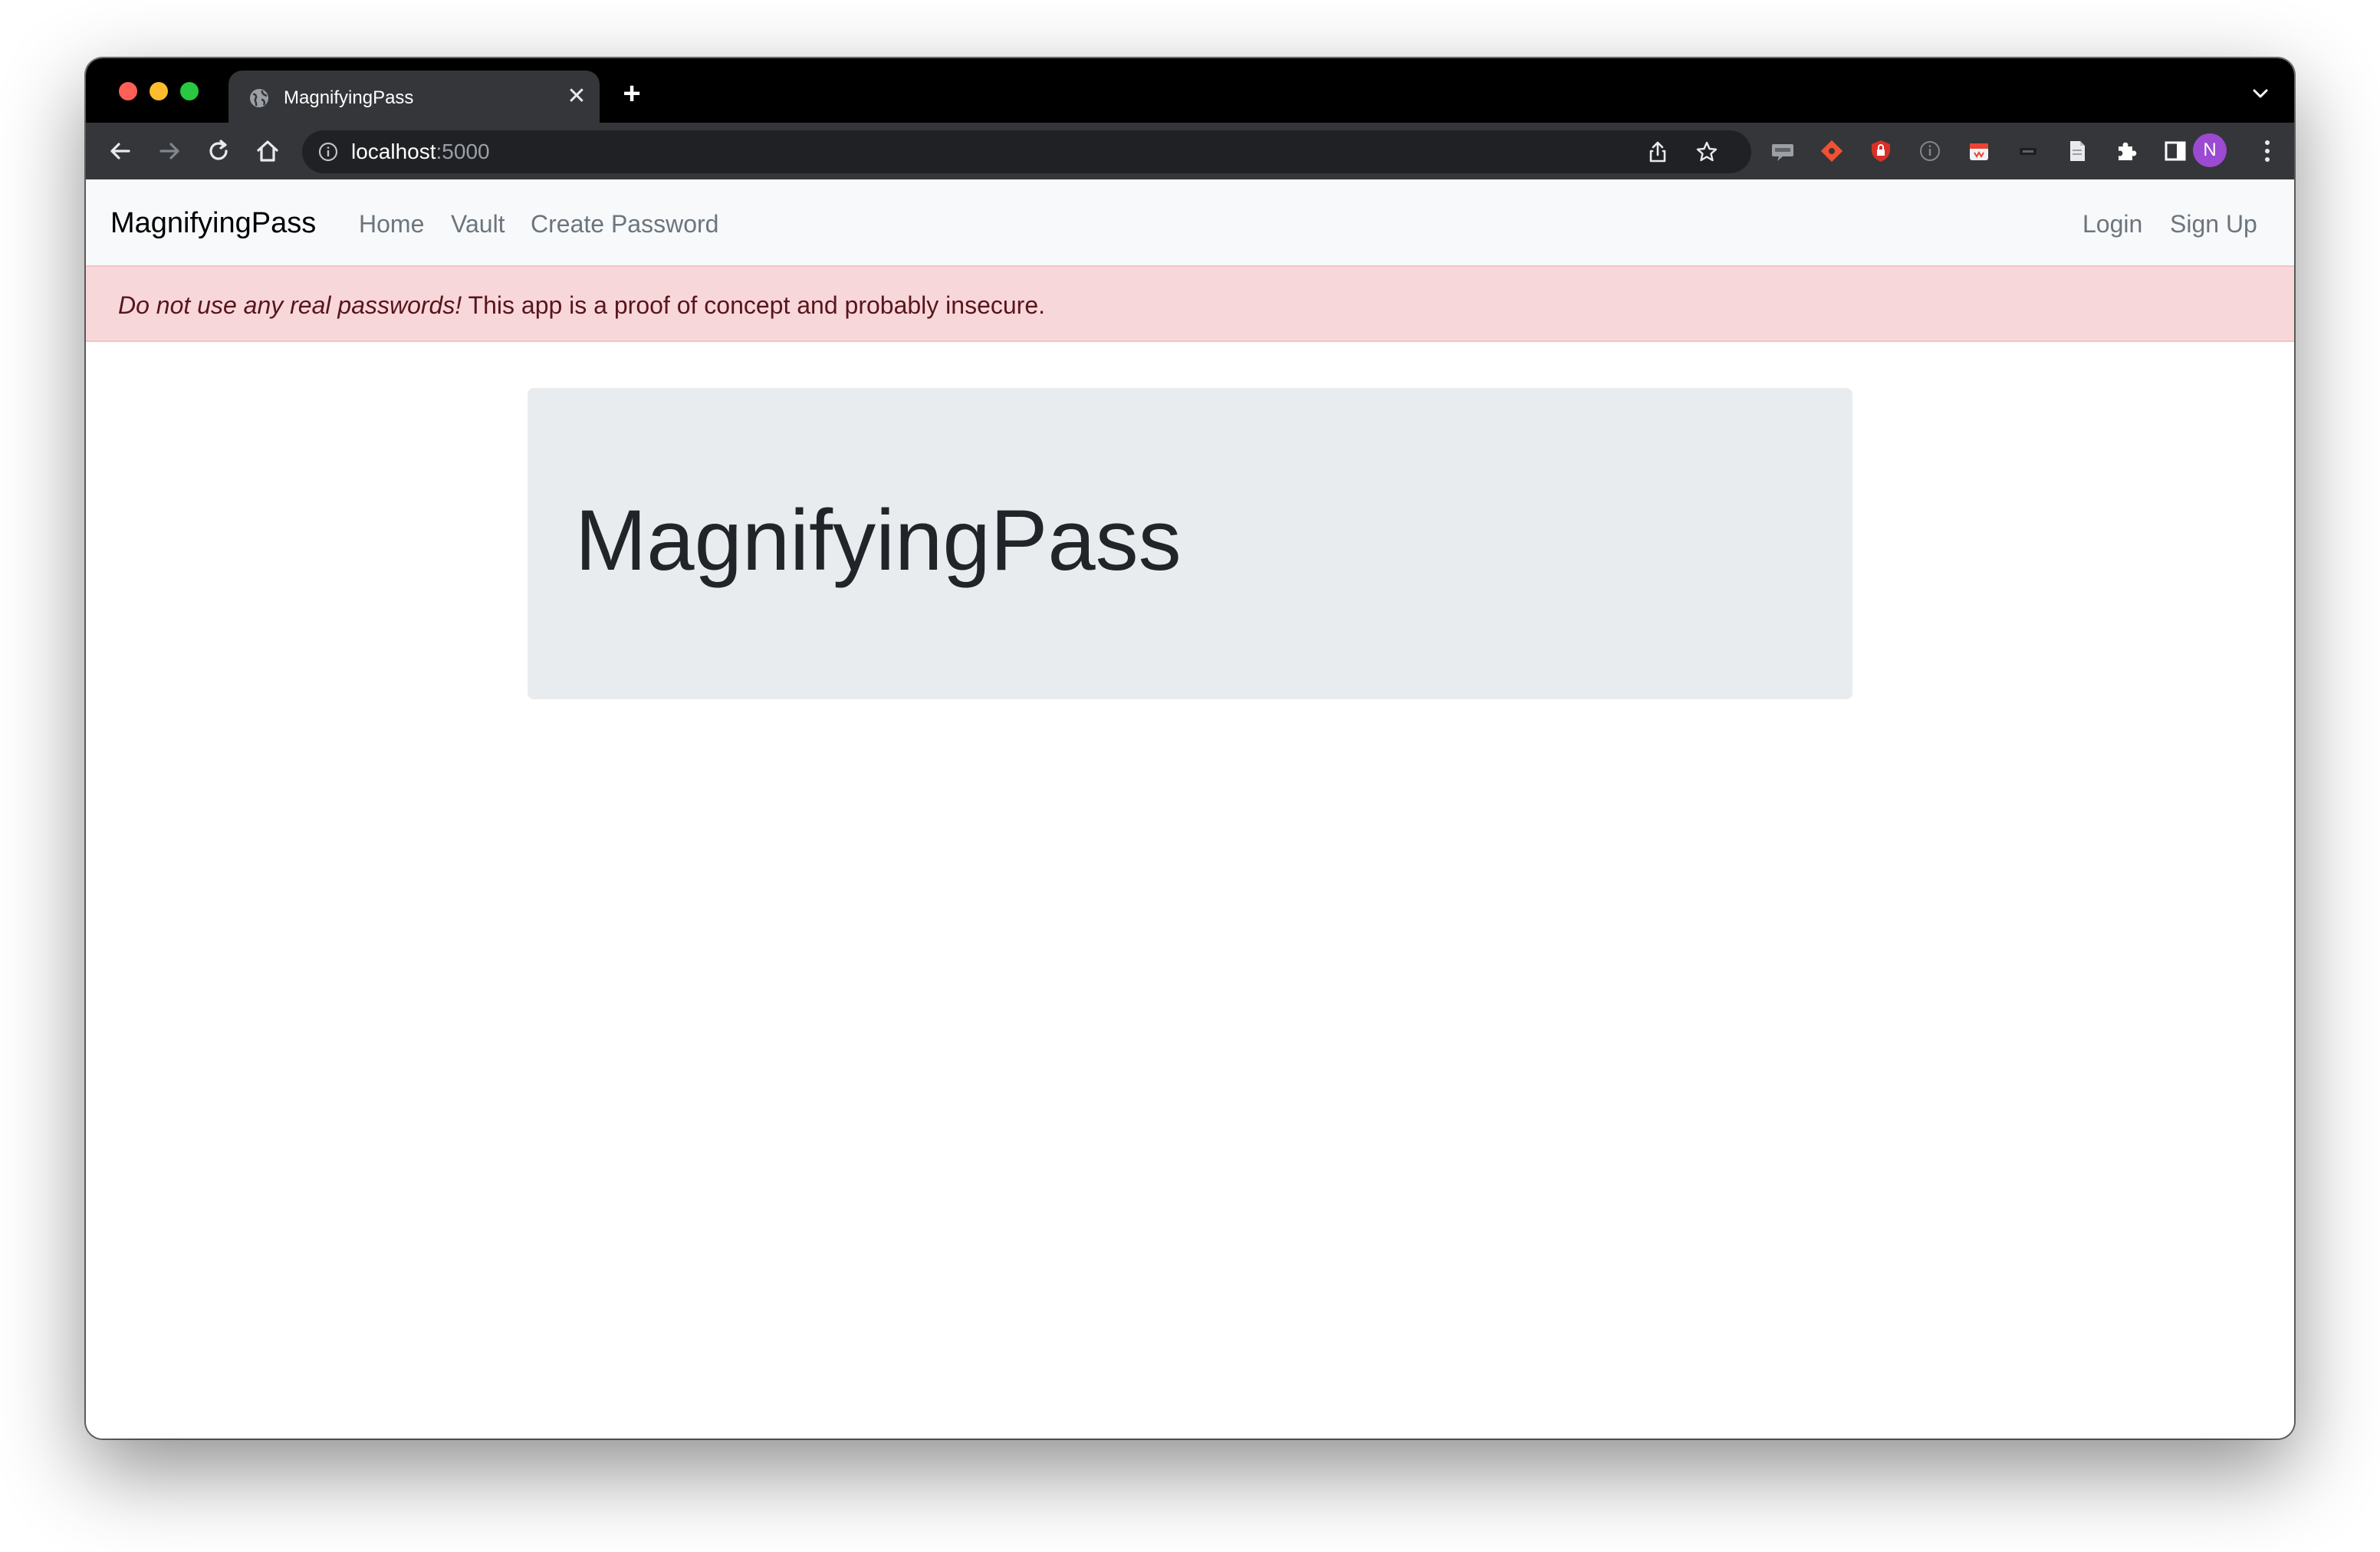 The image size is (2380, 1552). I want to click on url-host: localhost, so click(394, 151).